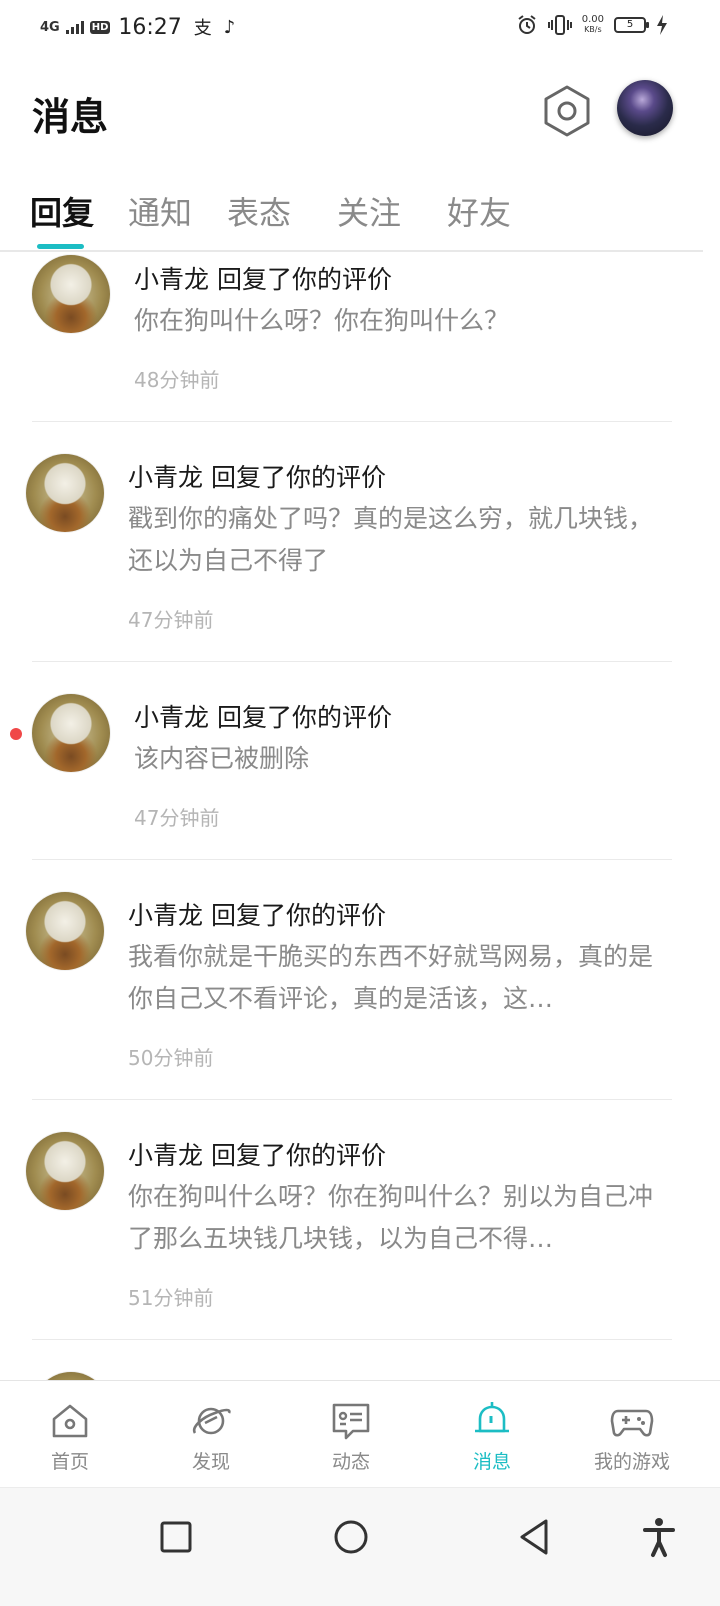 Image resolution: width=720 pixels, height=1606 pixels. Describe the element at coordinates (351, 1421) in the screenshot. I see `chat-card-icon` at that location.